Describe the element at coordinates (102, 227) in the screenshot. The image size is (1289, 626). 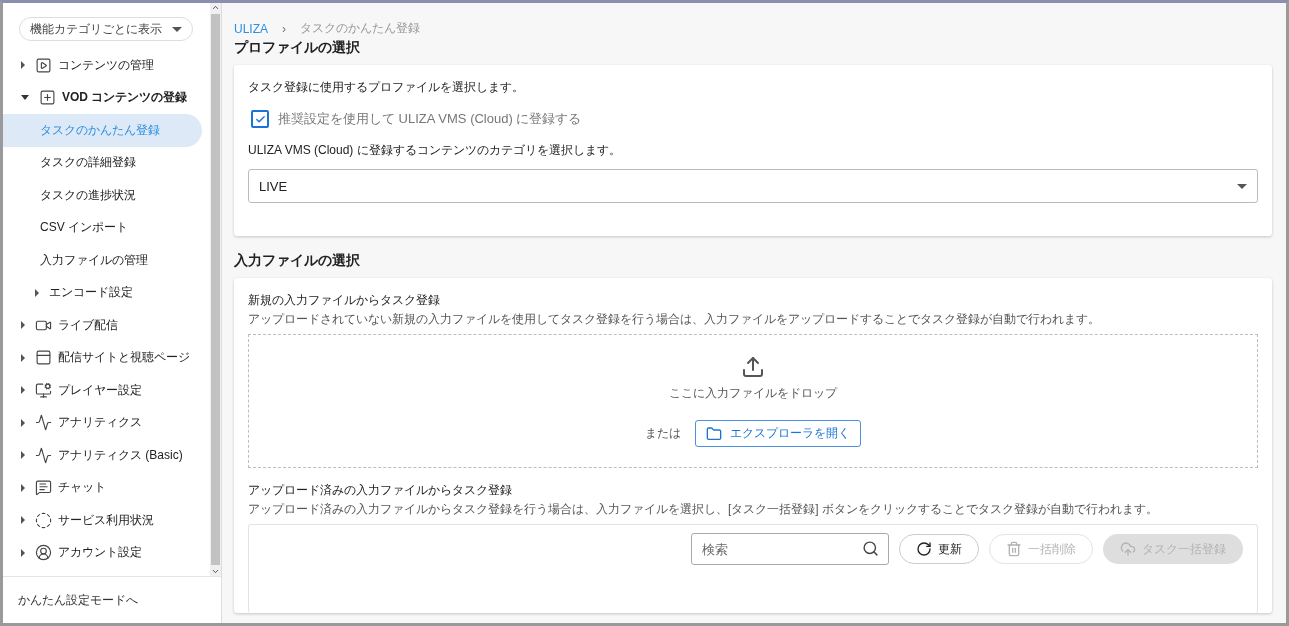
I see `sidebar-subitem: CSV インポート` at that location.